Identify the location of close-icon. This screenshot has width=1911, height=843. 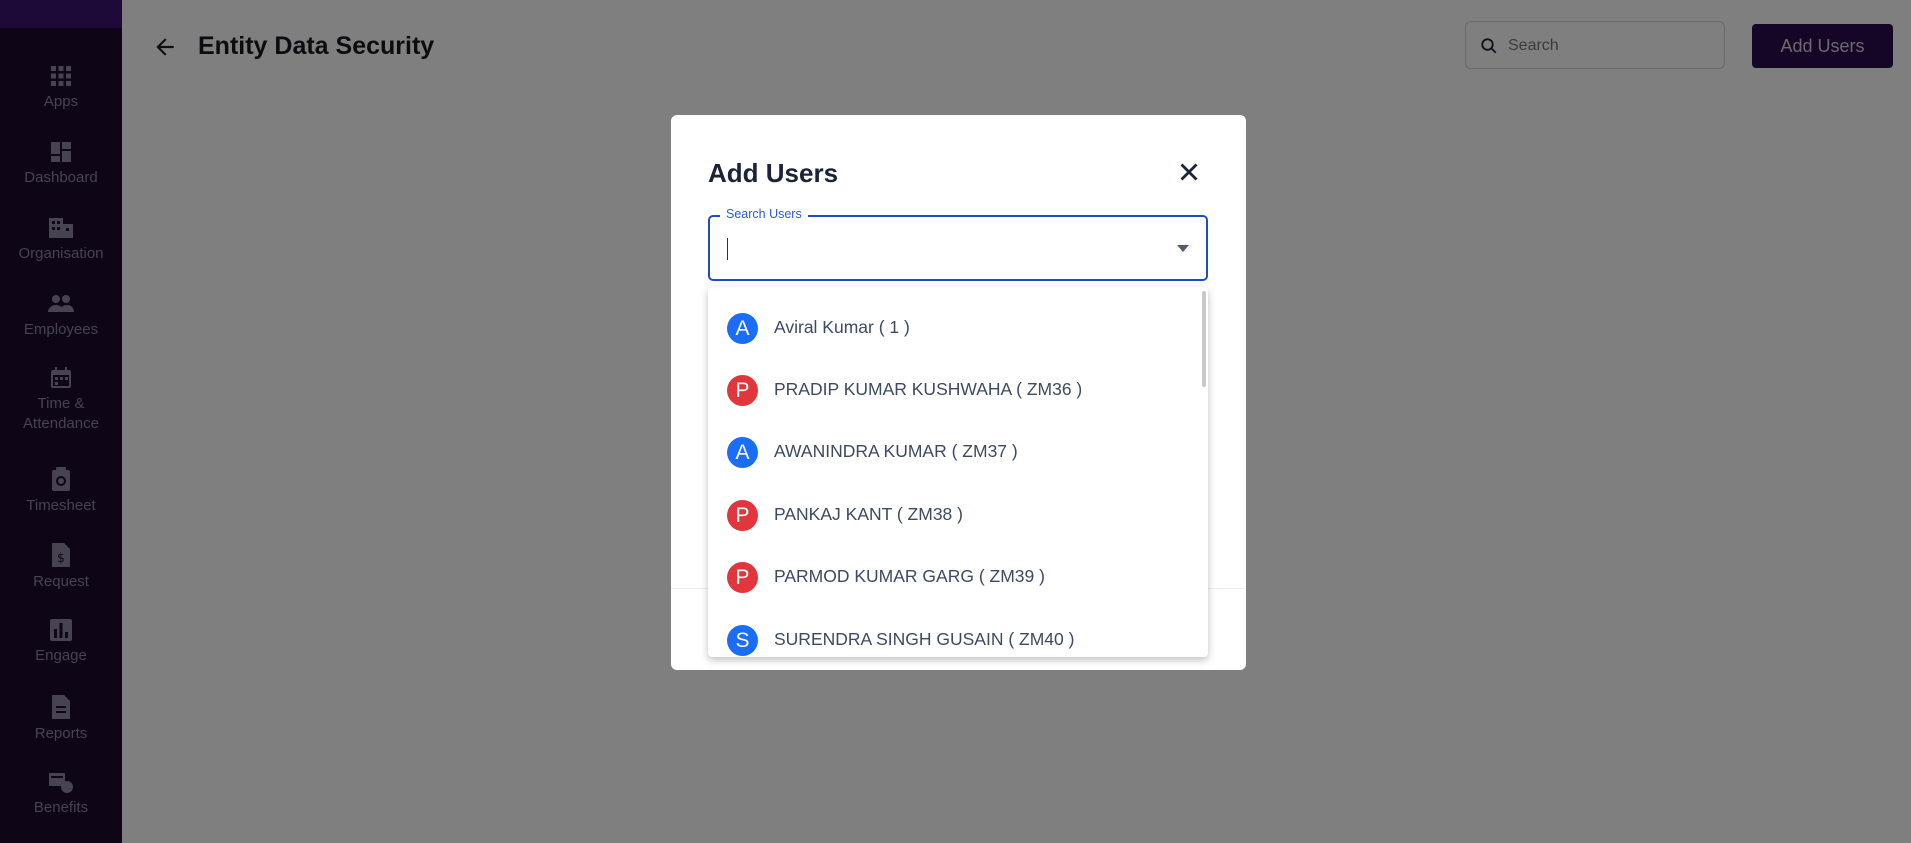
(1189, 172).